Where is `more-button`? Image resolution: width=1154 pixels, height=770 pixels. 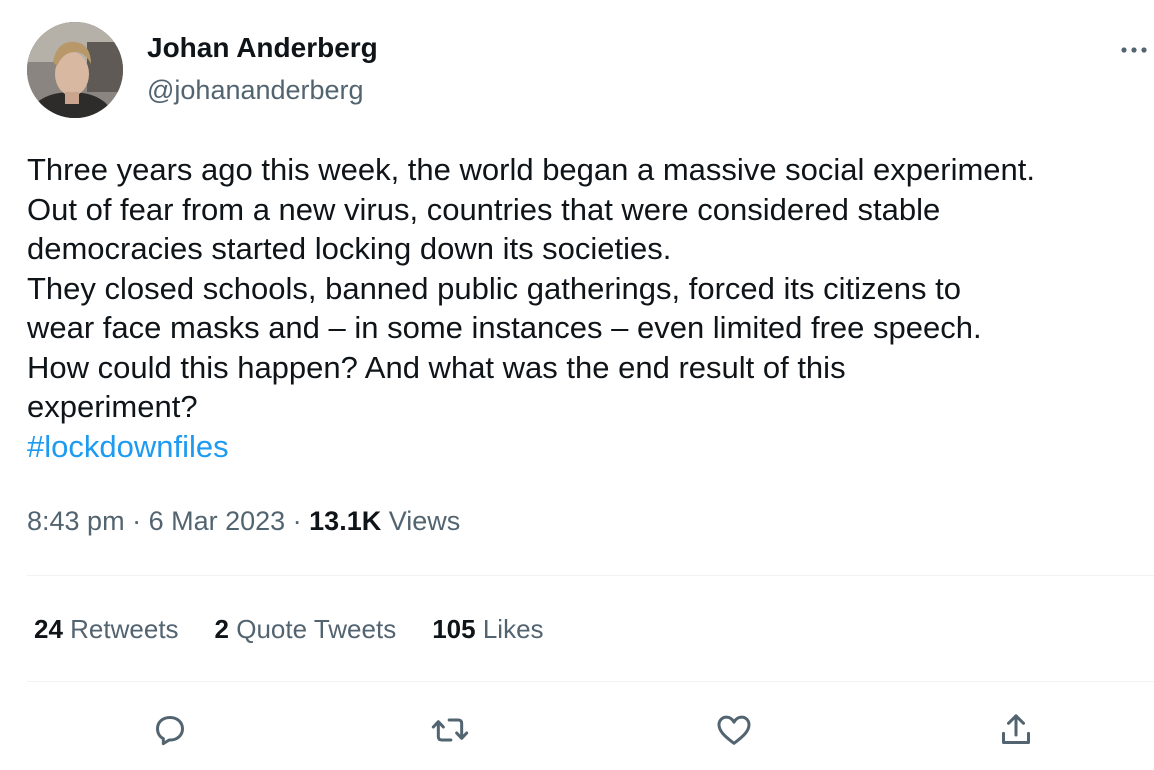 more-button is located at coordinates (1134, 50).